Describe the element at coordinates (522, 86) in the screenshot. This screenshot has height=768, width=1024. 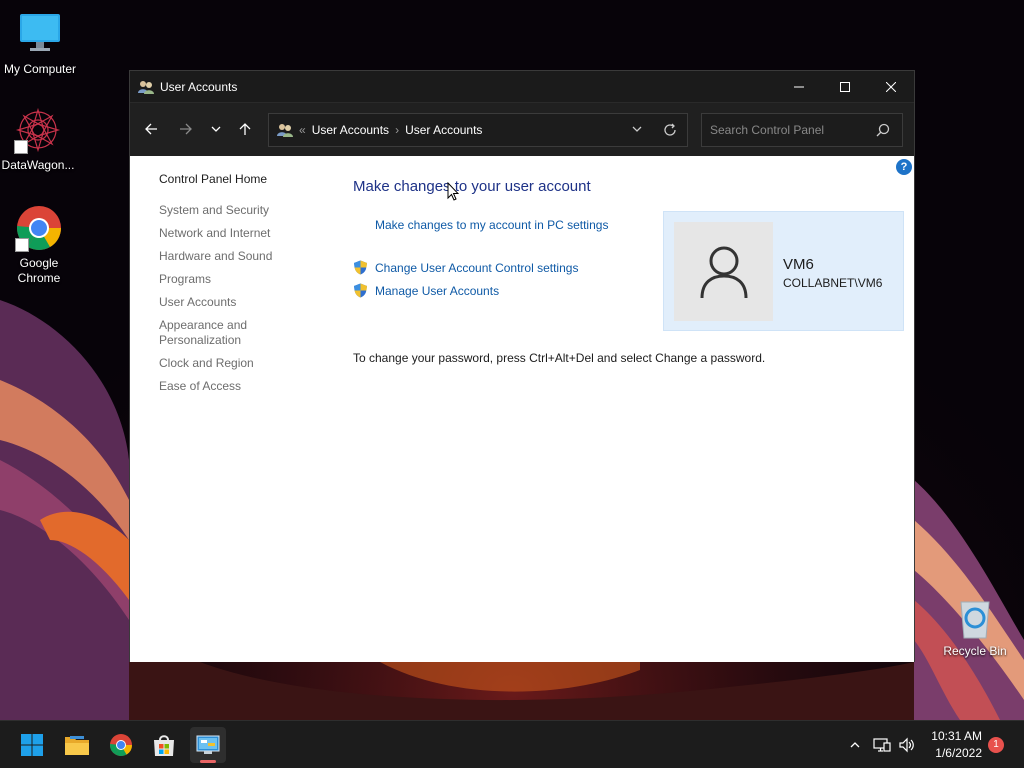
I see `title-bar: User Accounts` at that location.